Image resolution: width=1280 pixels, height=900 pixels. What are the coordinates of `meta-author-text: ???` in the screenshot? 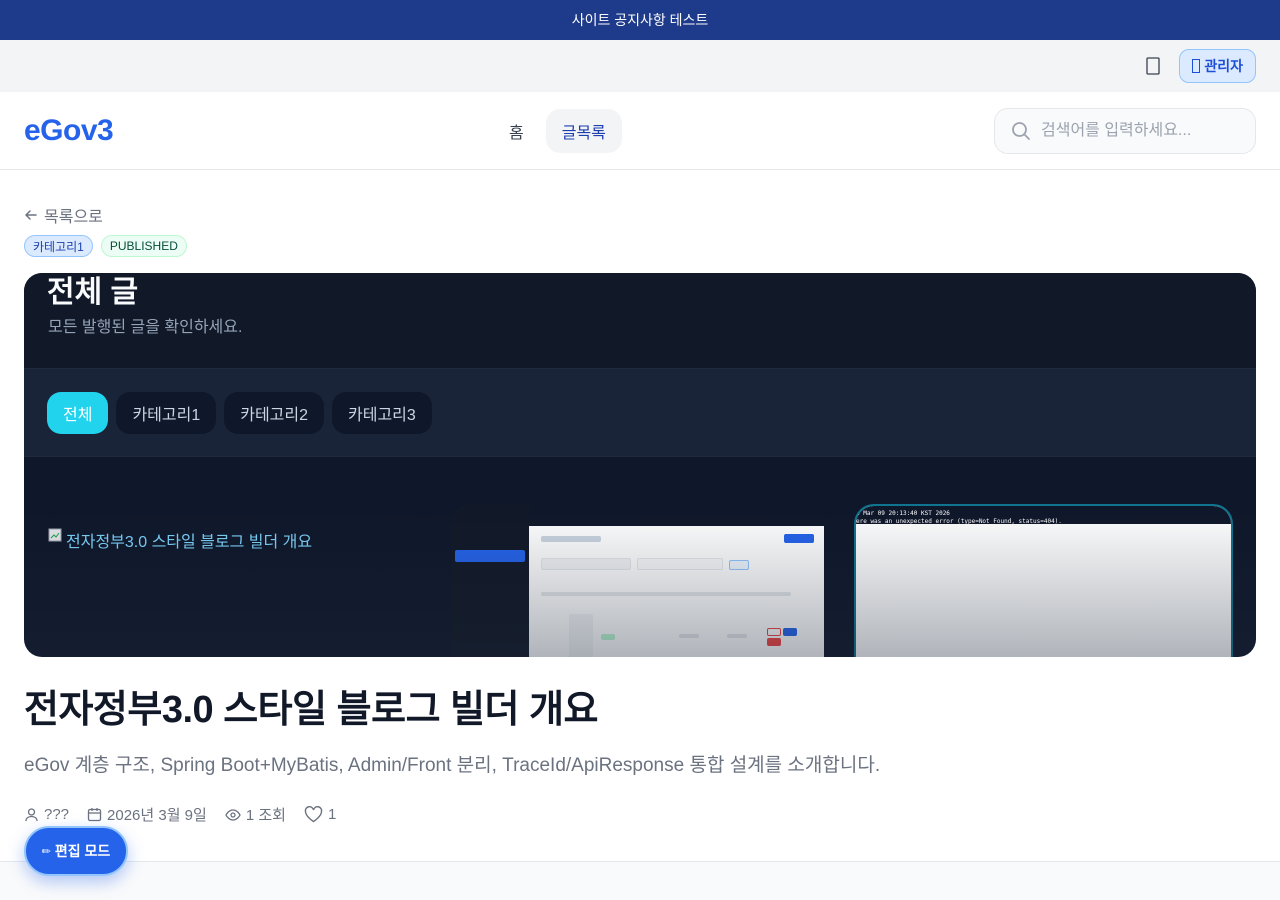 It's located at (57, 814).